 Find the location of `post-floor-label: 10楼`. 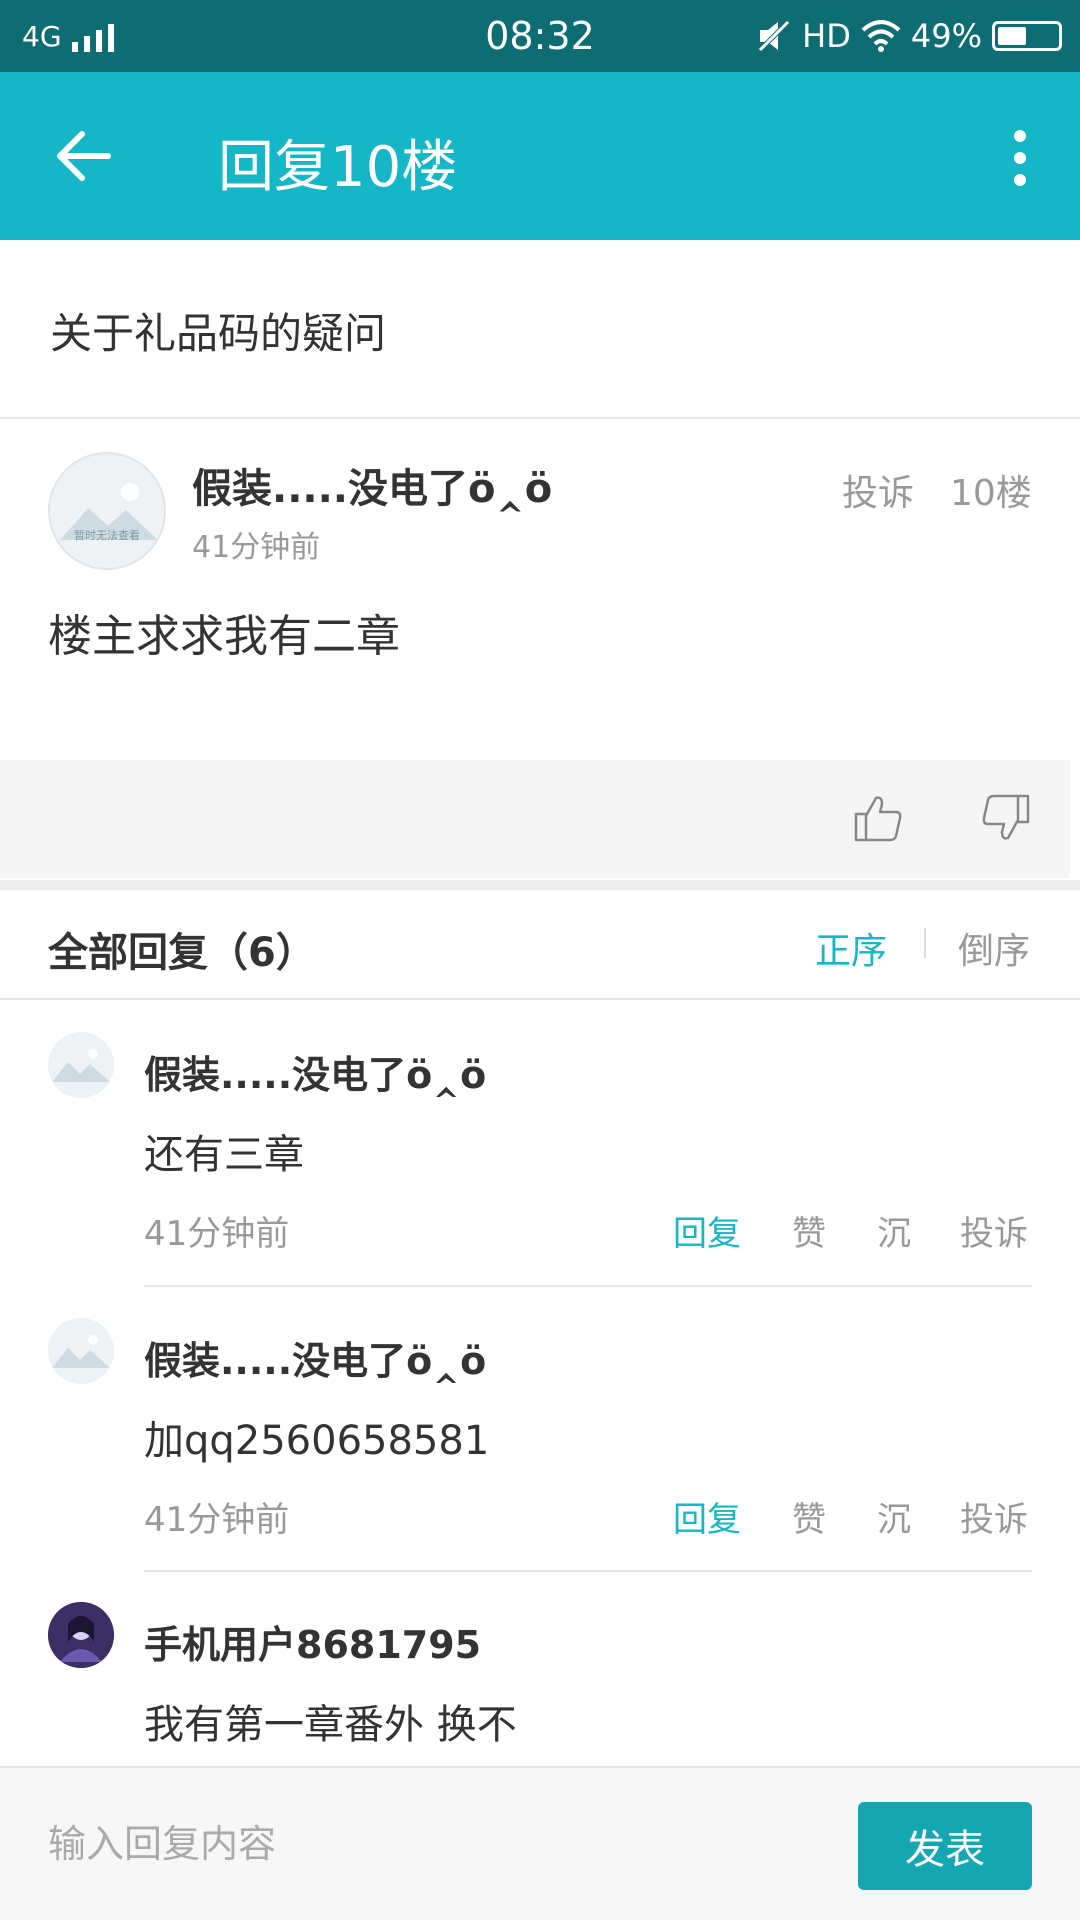

post-floor-label: 10楼 is located at coordinates (991, 493).